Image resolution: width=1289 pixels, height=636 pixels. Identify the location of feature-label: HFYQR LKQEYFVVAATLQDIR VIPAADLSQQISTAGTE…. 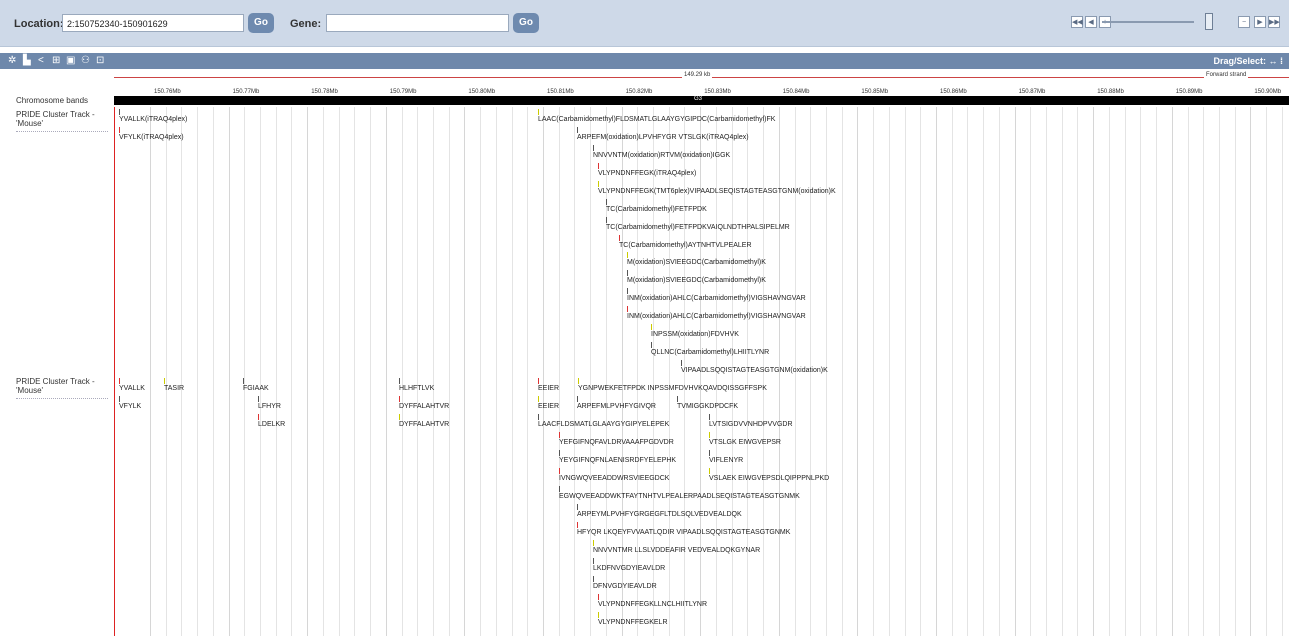
(683, 532).